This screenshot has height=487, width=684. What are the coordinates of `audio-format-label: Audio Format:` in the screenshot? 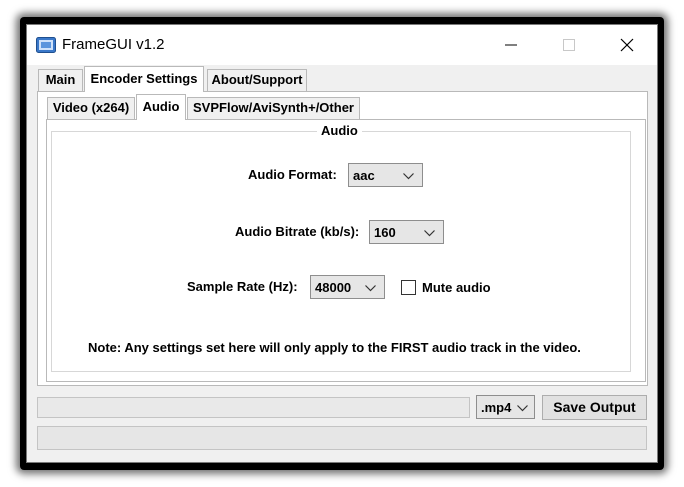 It's located at (292, 174).